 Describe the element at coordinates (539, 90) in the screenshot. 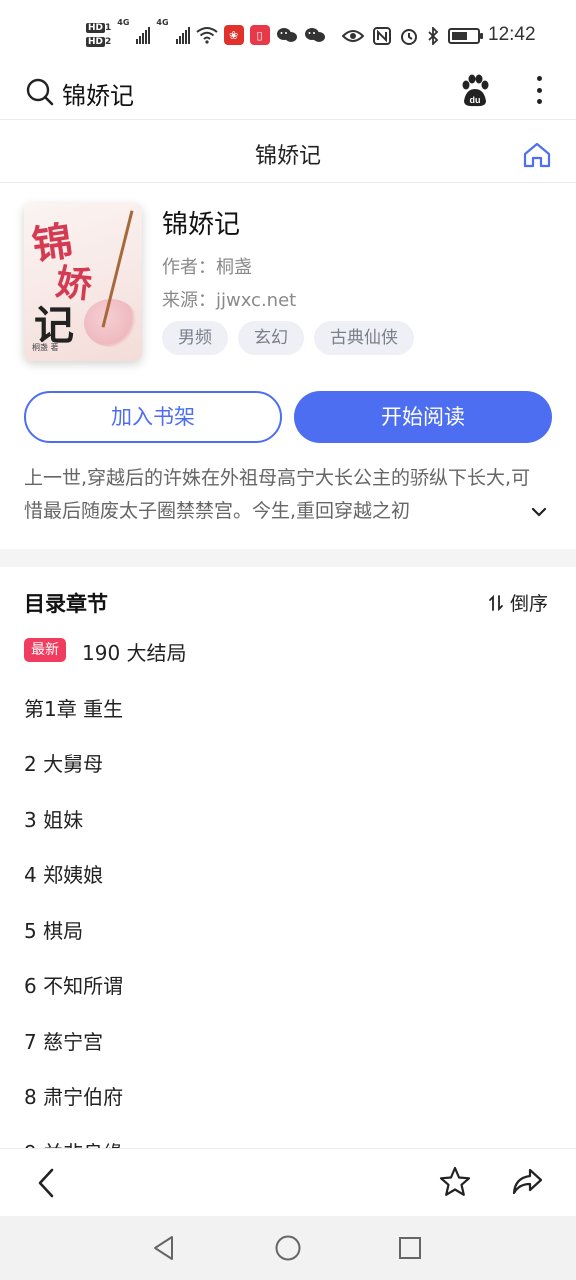

I see `more-menu-icon` at that location.